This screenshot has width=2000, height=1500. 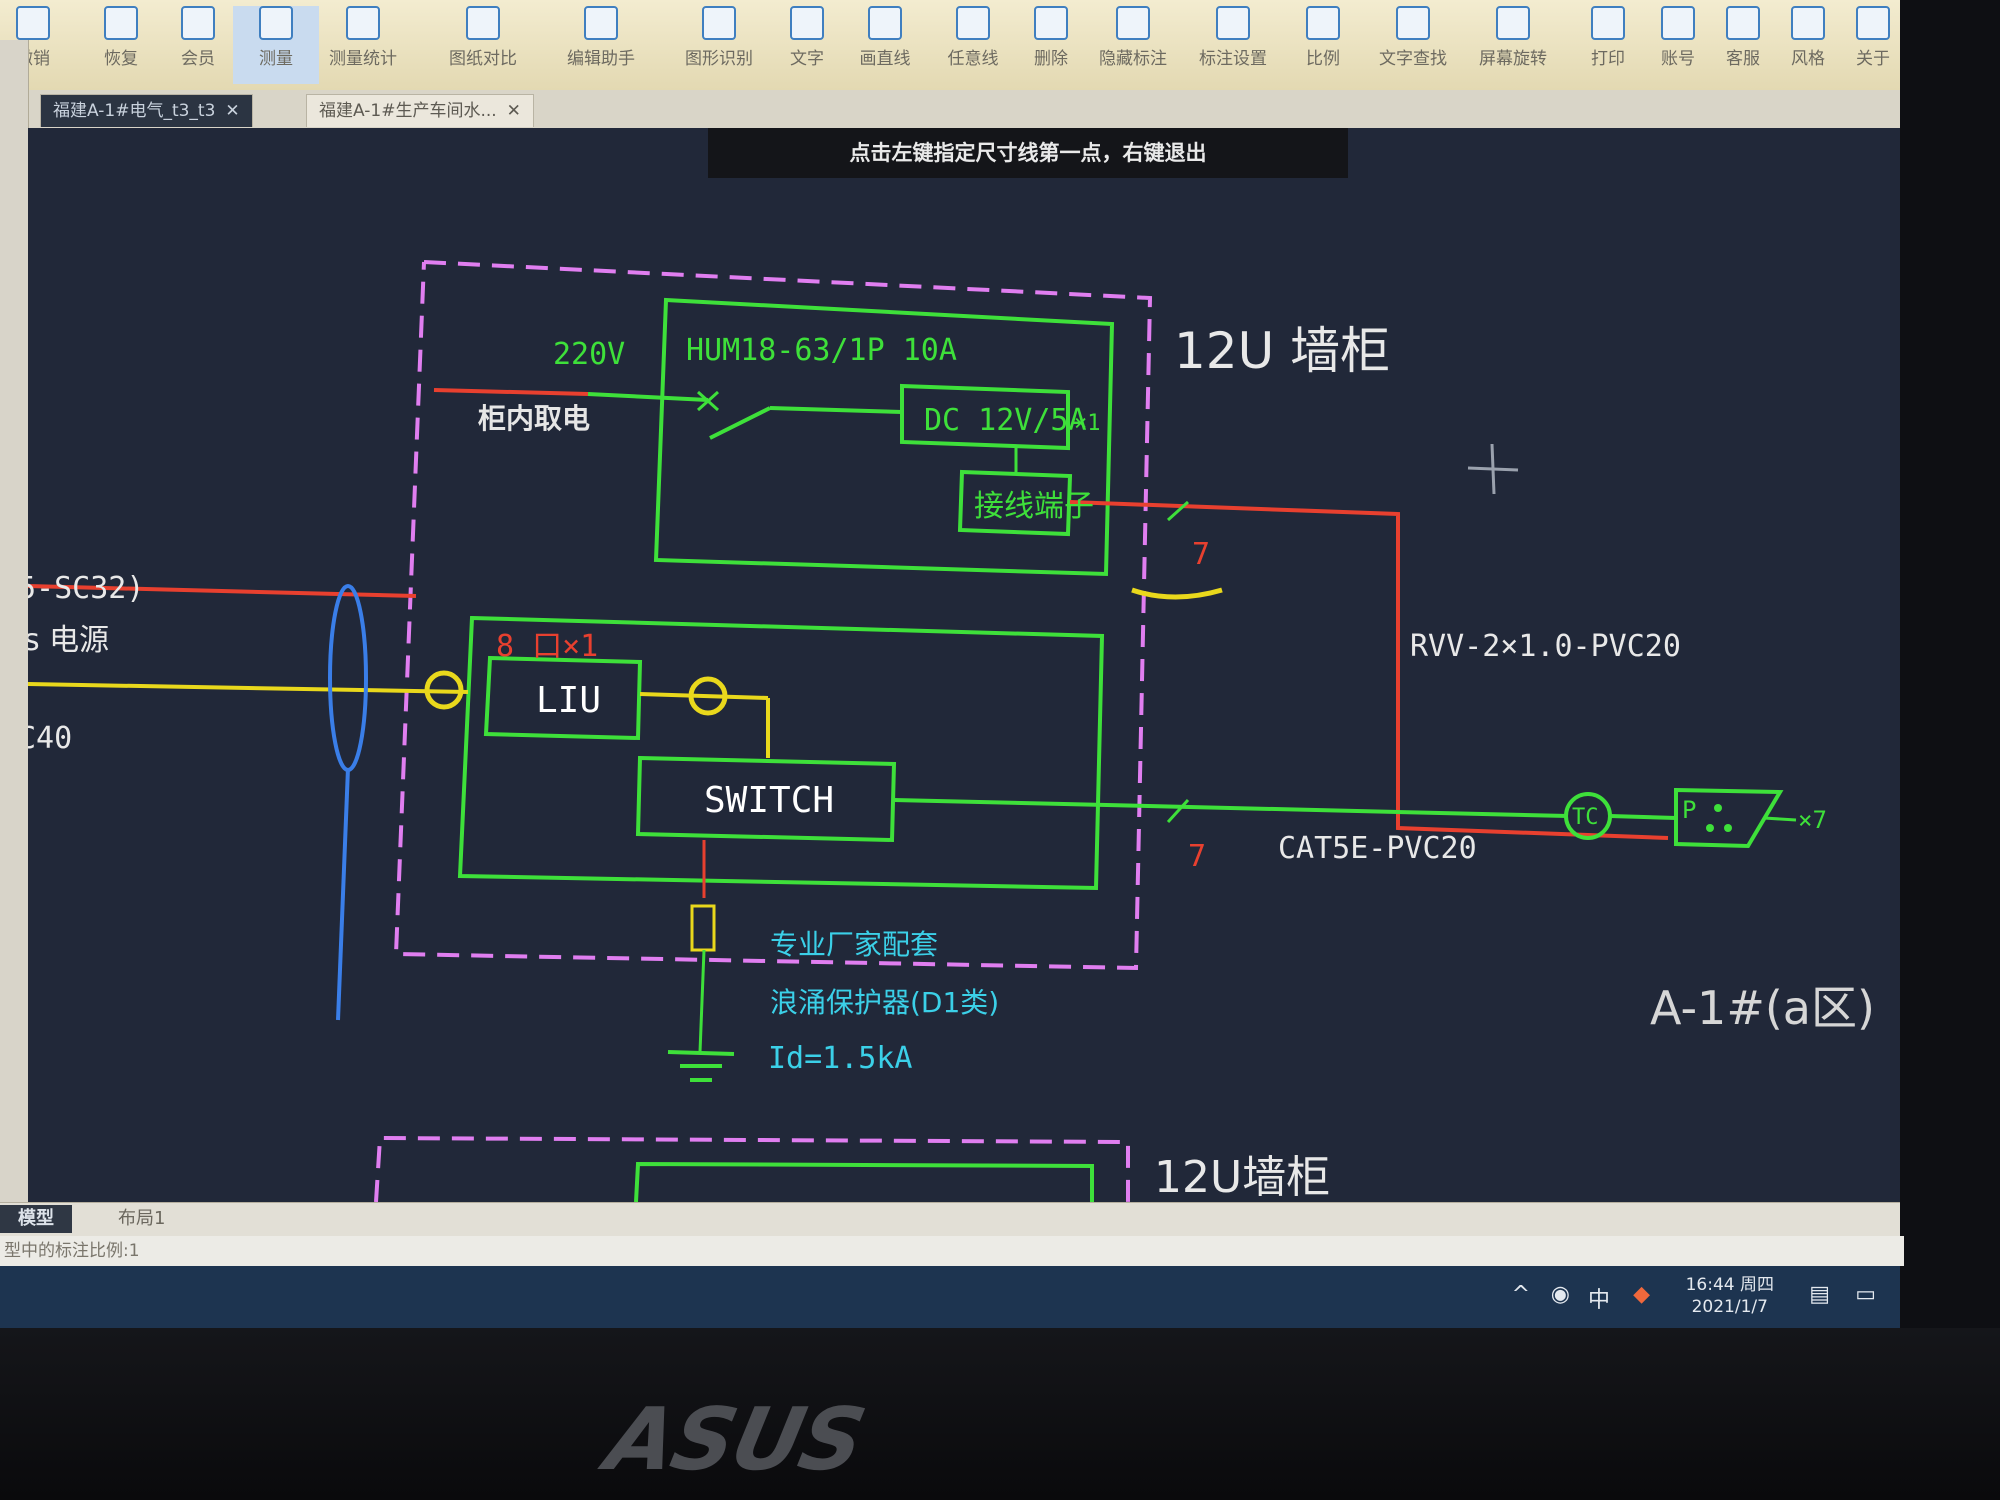 I want to click on toolbar-button-vip: 会员, so click(x=198, y=45).